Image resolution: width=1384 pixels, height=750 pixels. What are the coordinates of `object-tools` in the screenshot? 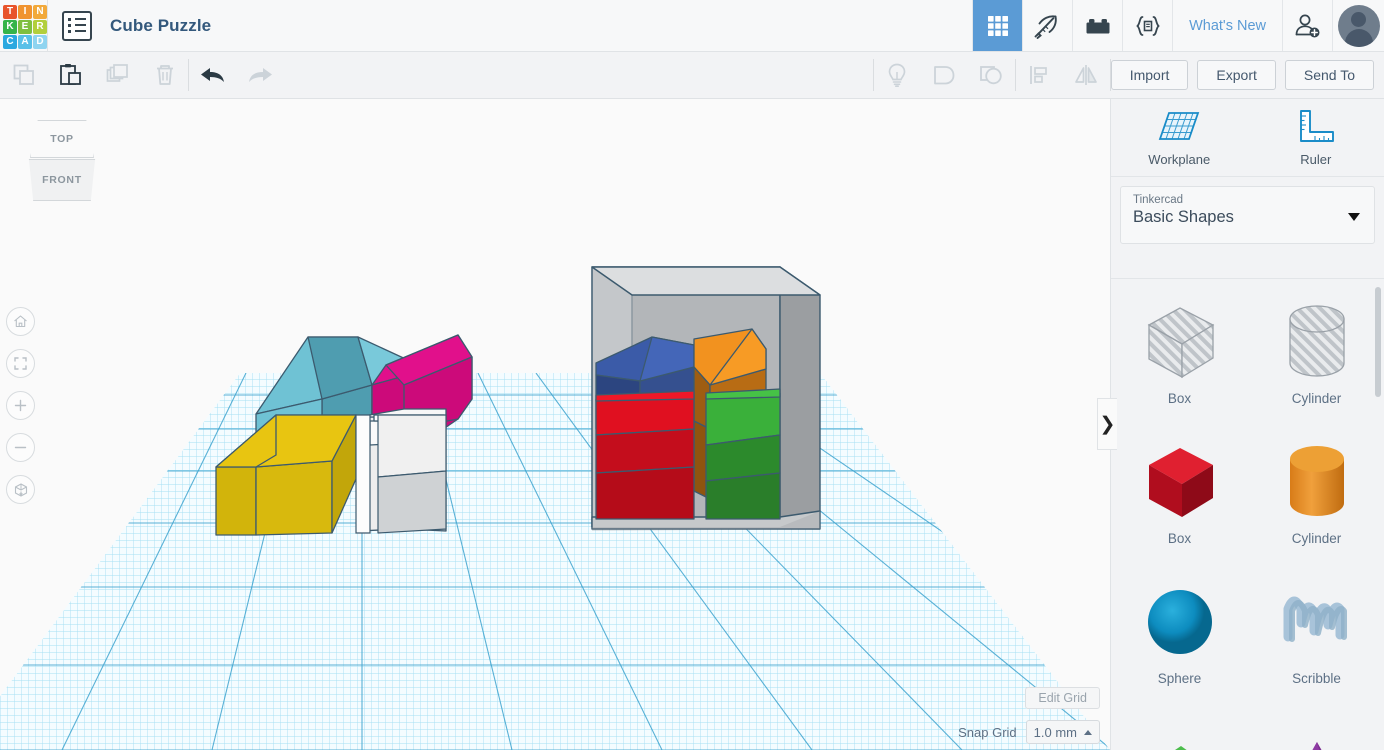 It's located at (944, 75).